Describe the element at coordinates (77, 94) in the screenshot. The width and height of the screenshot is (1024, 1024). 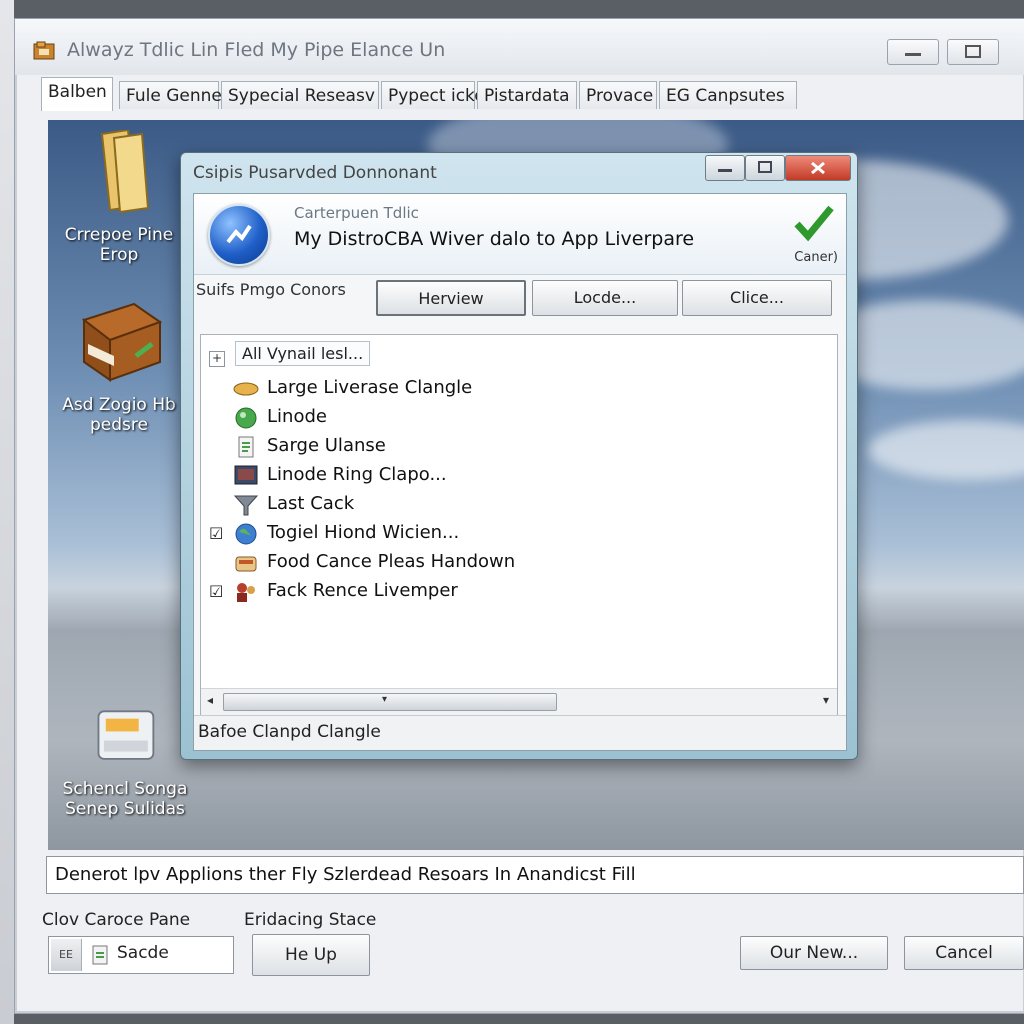
I see `tab-balben: Balben` at that location.